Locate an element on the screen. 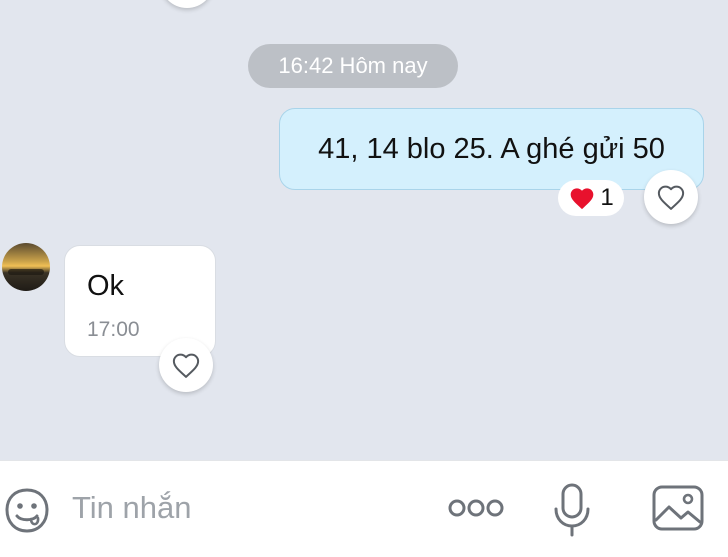 Image resolution: width=728 pixels, height=557 pixels. red-heart-icon is located at coordinates (582, 199).